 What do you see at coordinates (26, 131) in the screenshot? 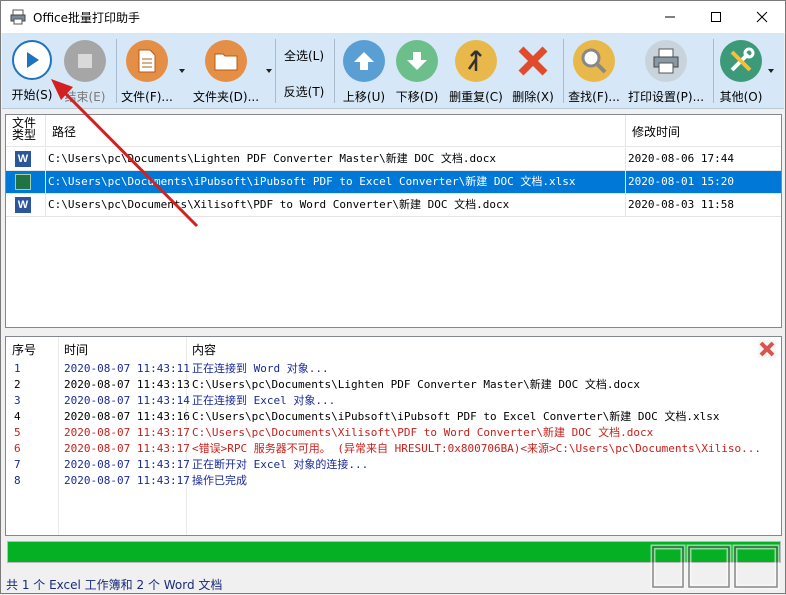
I see `column-header-type: 文件 类型` at bounding box center [26, 131].